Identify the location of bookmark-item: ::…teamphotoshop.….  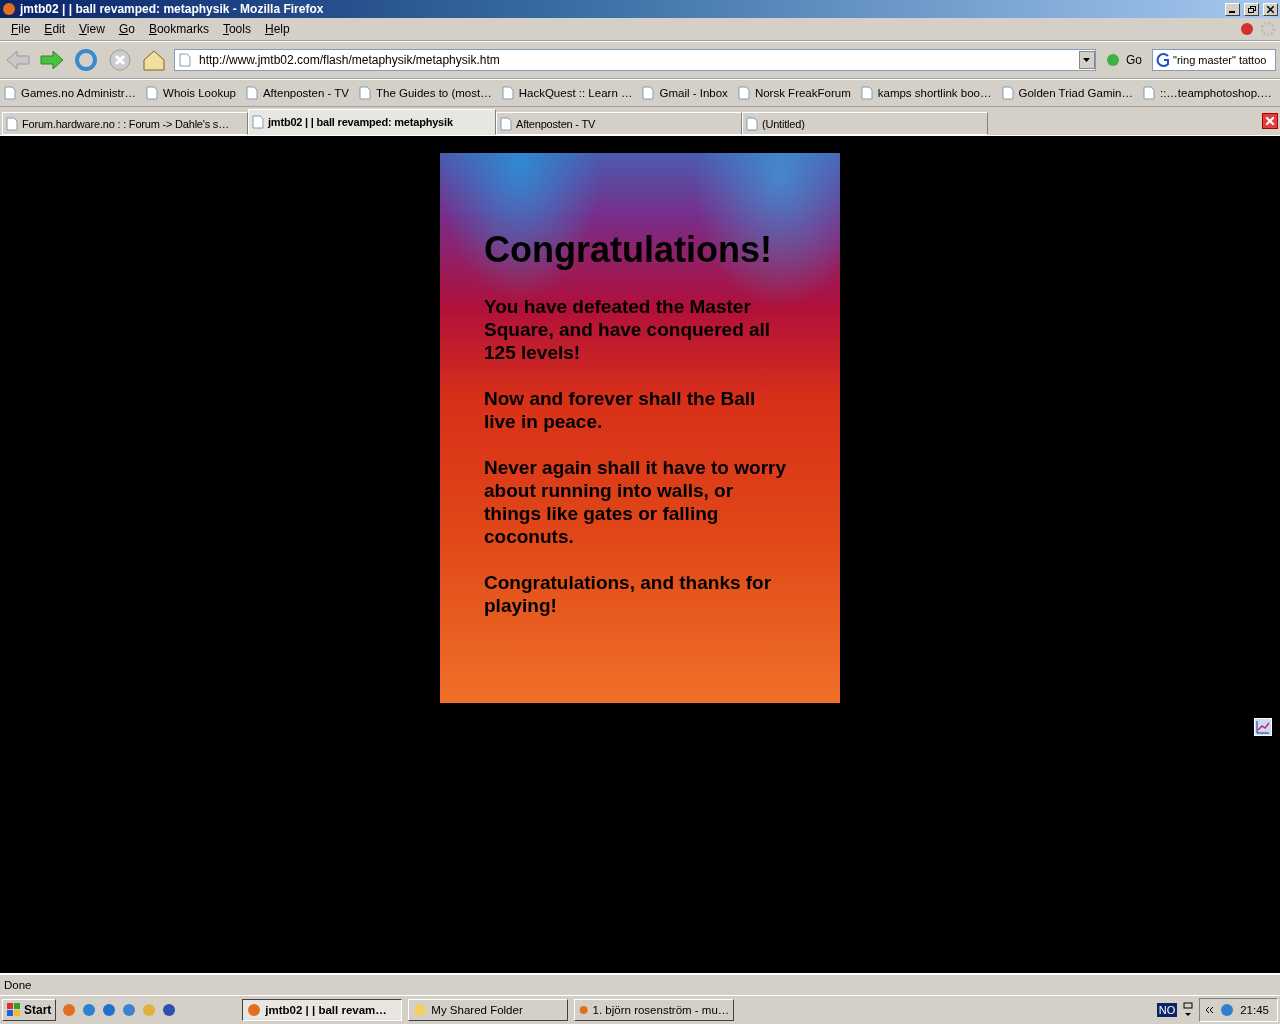
(1207, 93).